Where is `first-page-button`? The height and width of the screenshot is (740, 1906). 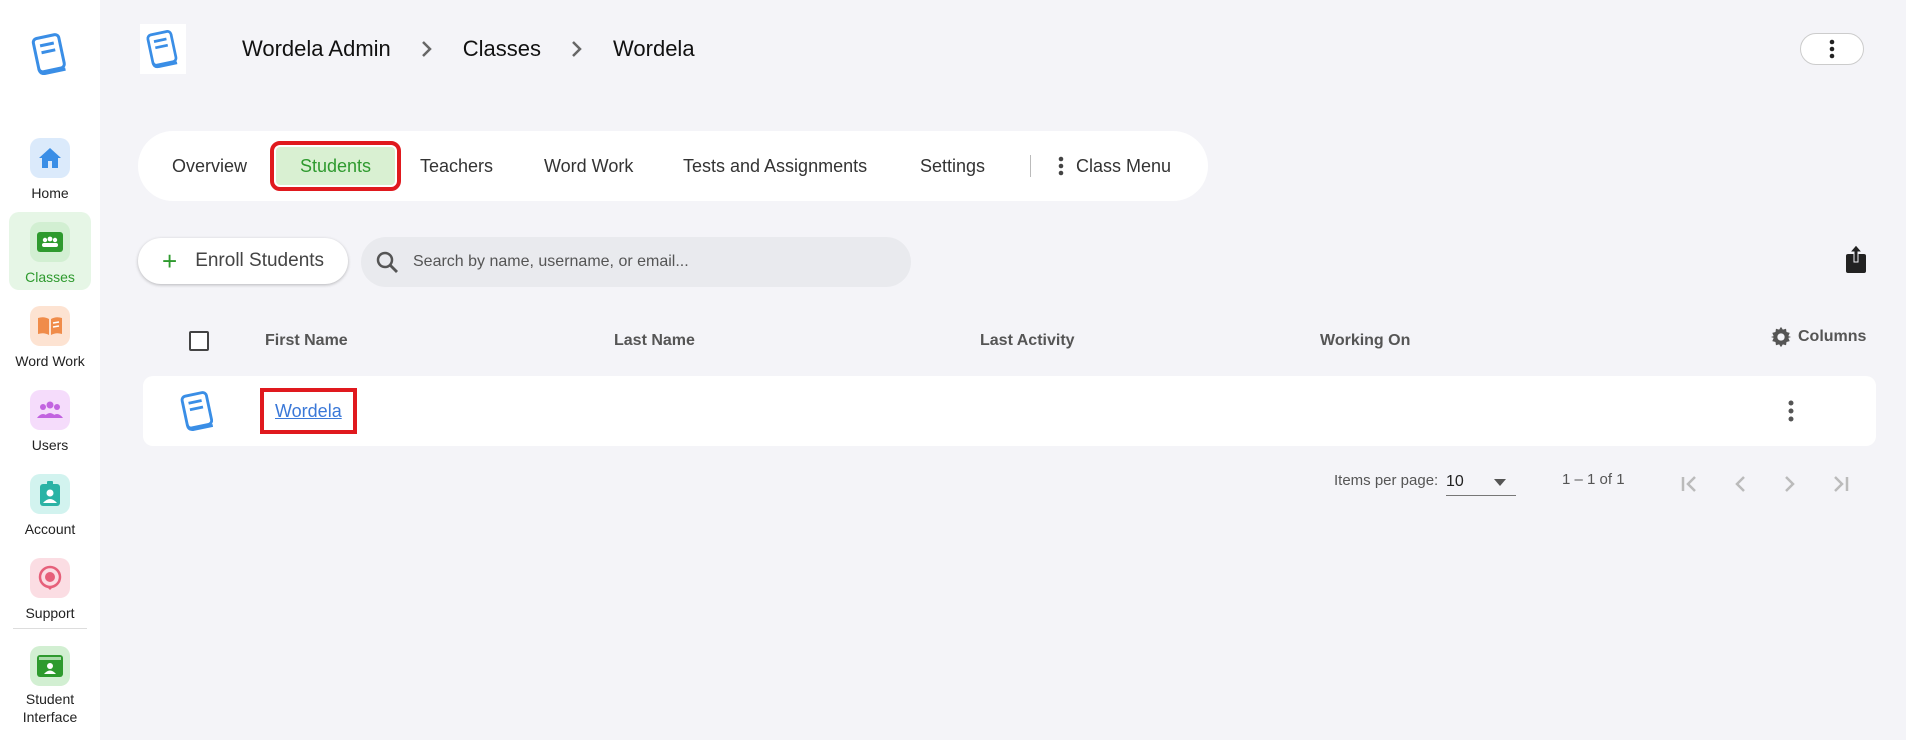 first-page-button is located at coordinates (1690, 484).